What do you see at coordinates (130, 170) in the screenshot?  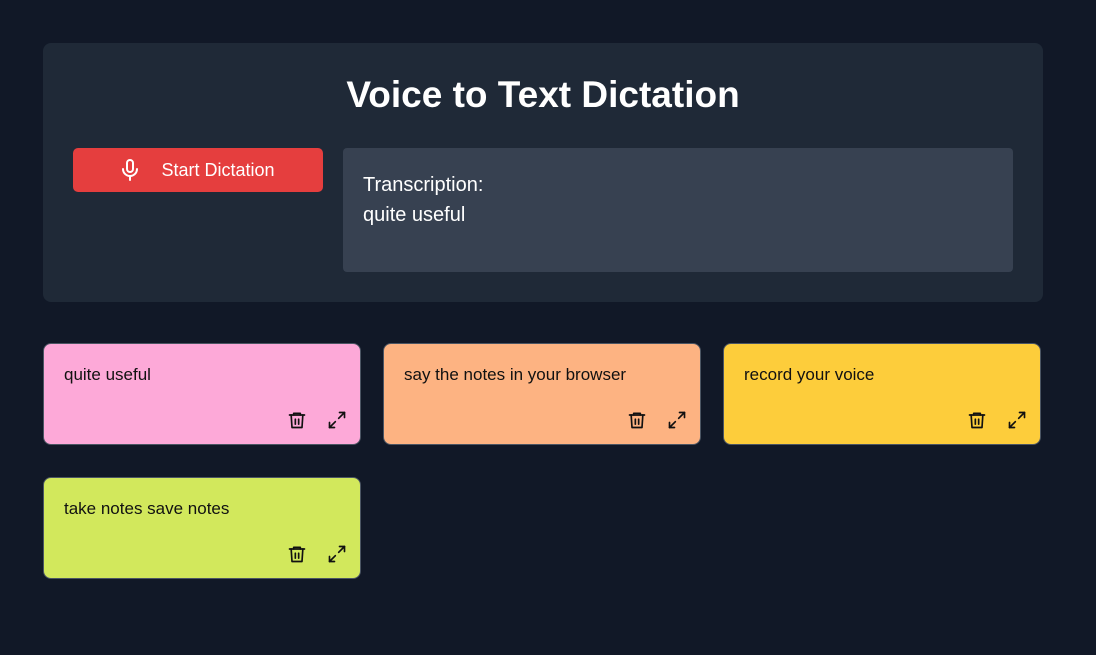 I see `microphone-icon` at bounding box center [130, 170].